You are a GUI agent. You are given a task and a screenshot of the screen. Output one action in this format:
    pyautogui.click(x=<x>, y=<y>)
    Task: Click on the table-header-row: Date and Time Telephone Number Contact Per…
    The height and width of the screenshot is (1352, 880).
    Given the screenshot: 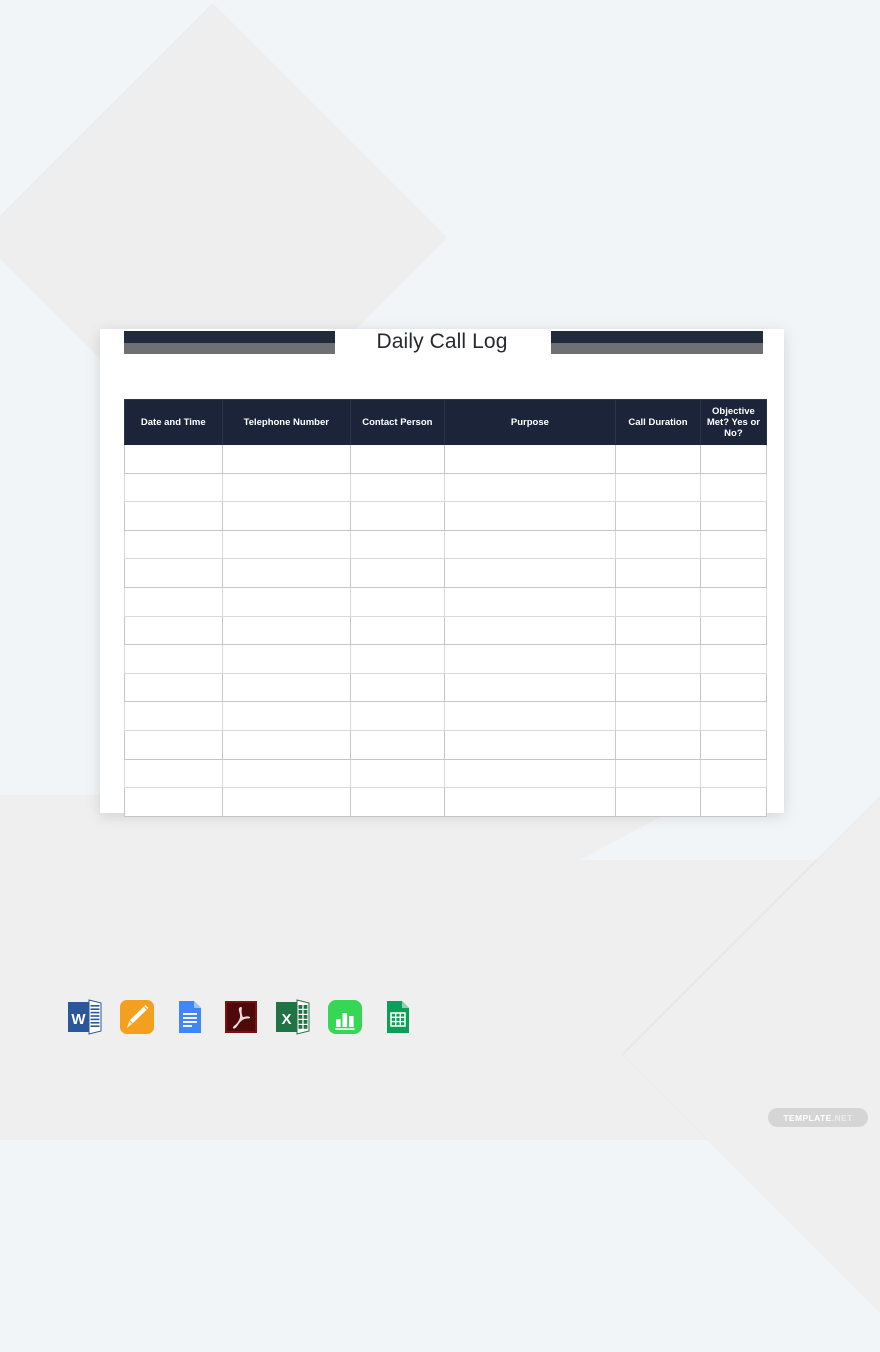 What is the action you would take?
    pyautogui.click(x=446, y=422)
    